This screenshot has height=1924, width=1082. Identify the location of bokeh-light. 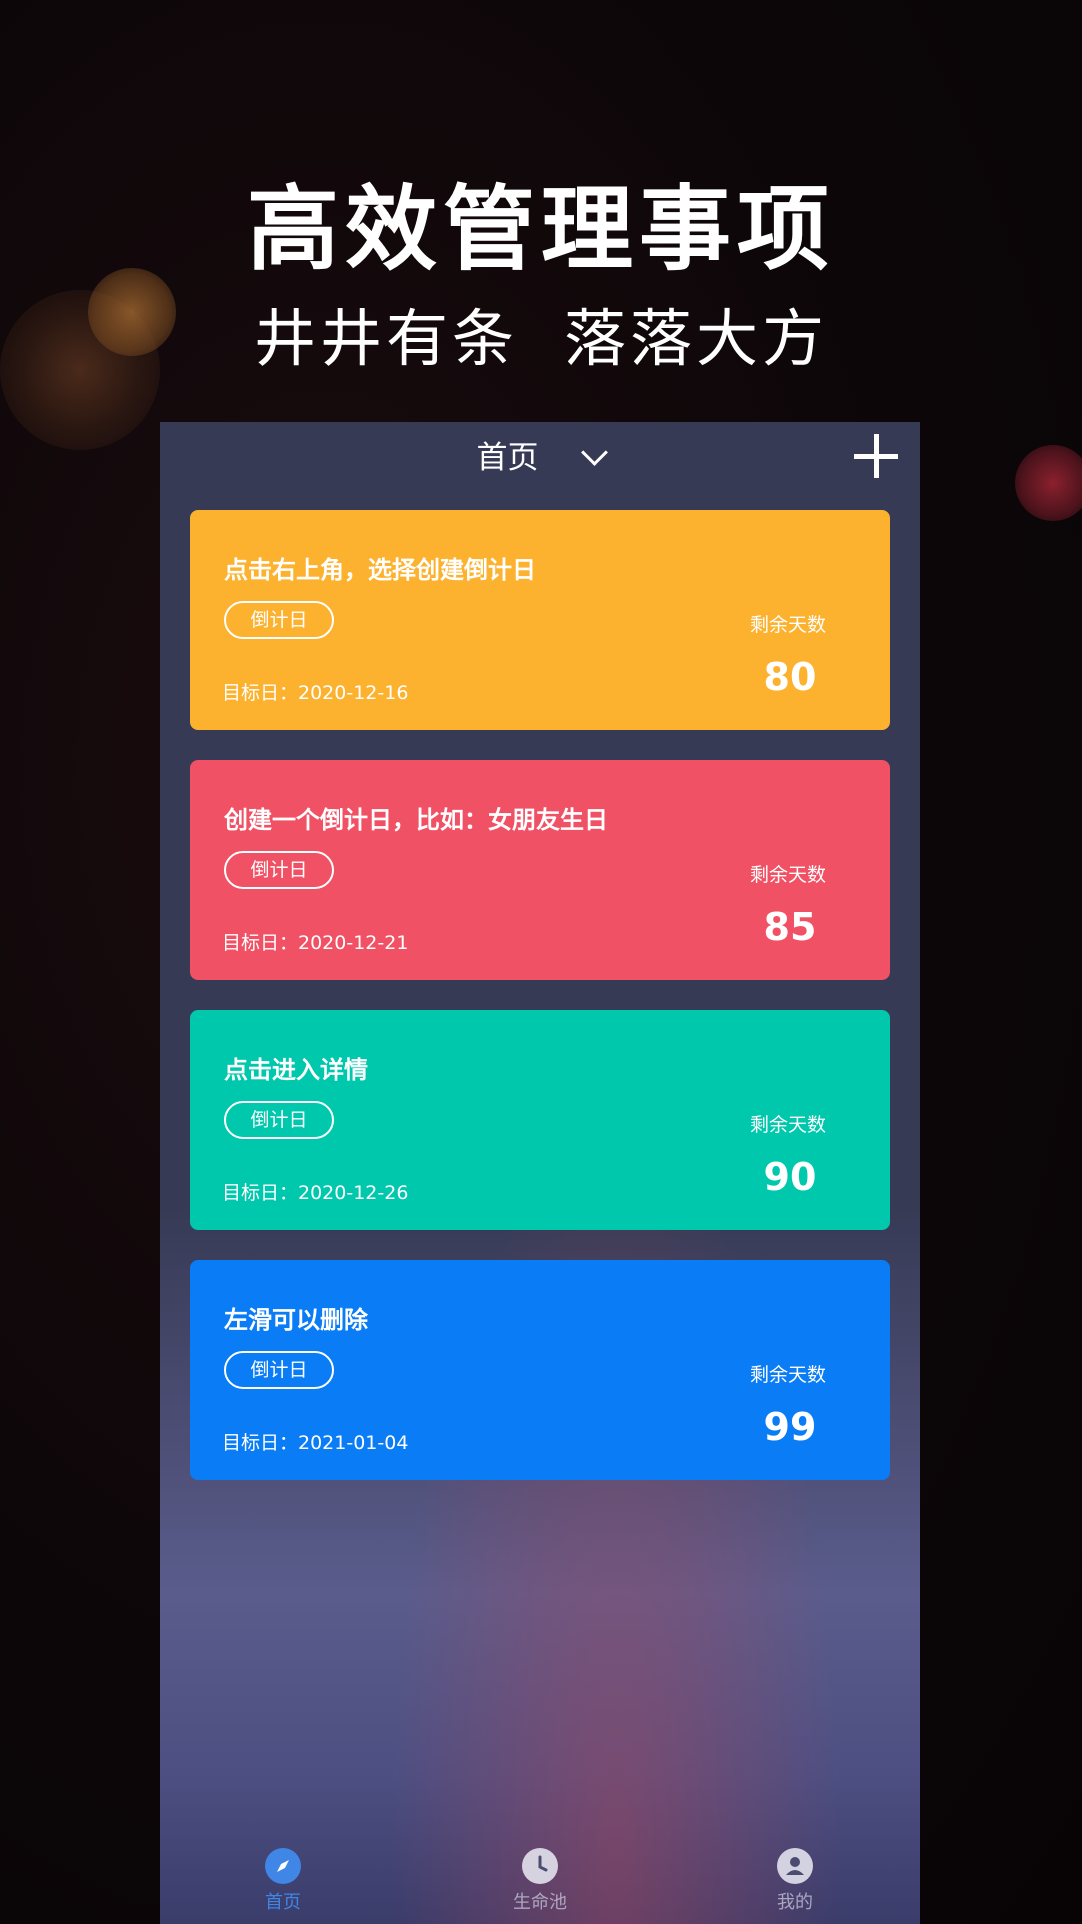
(1048, 483).